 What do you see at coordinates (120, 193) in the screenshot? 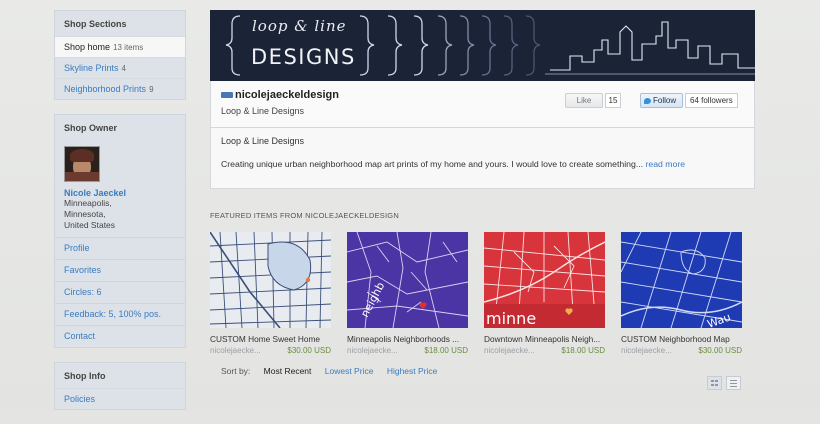
I see `owner-name-link: Nicole Jaeckel` at bounding box center [120, 193].